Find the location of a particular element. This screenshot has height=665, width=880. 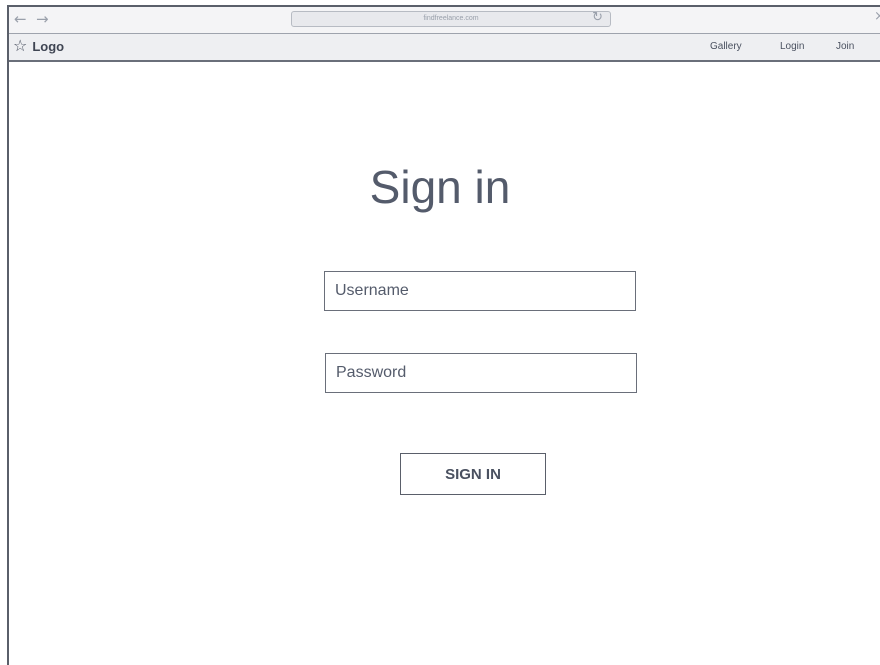

logo-label: Logo is located at coordinates (48, 46).